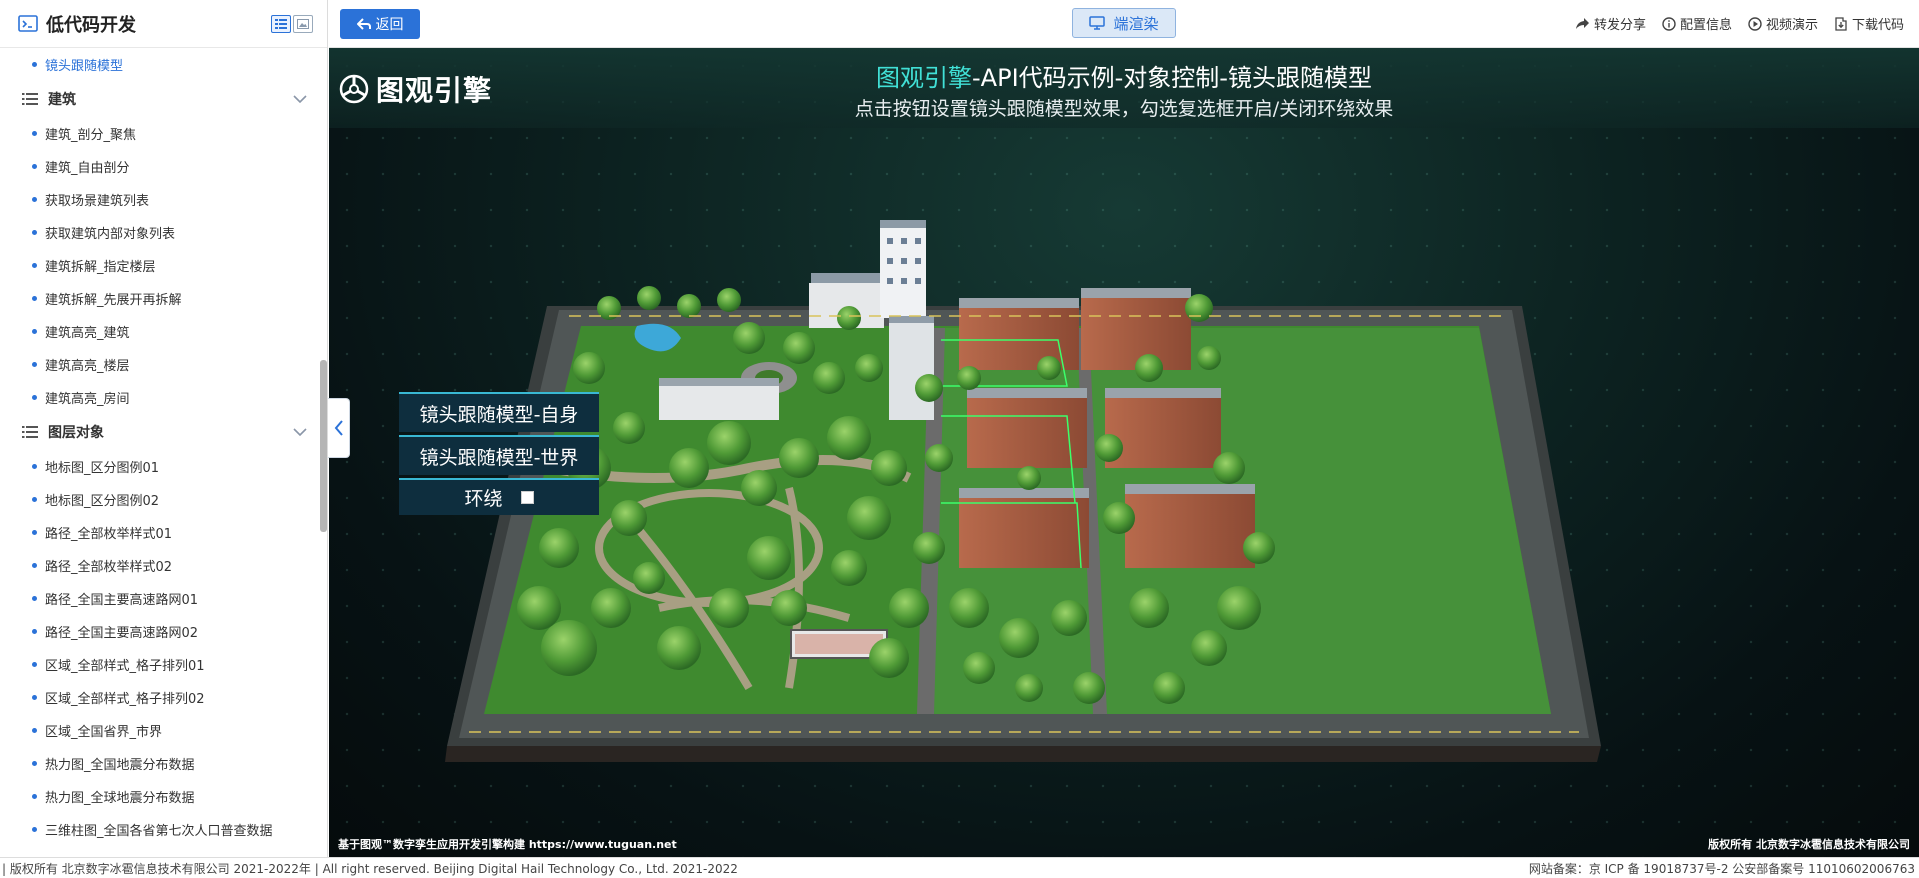 The width and height of the screenshot is (1919, 878). I want to click on sidebar-group-label: 建筑, so click(62, 100).